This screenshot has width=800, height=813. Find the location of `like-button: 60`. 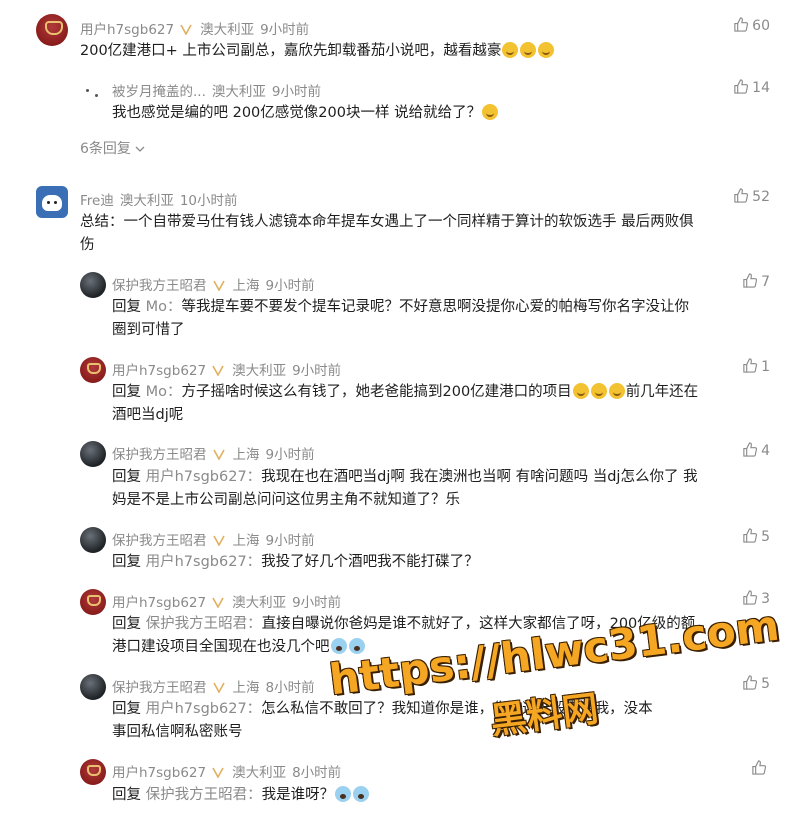

like-button: 60 is located at coordinates (751, 25).